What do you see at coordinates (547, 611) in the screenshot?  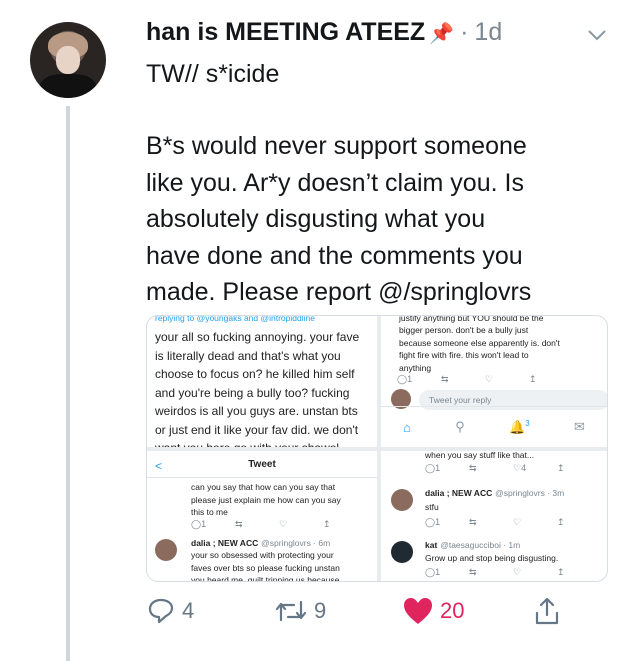 I see `share-icon` at bounding box center [547, 611].